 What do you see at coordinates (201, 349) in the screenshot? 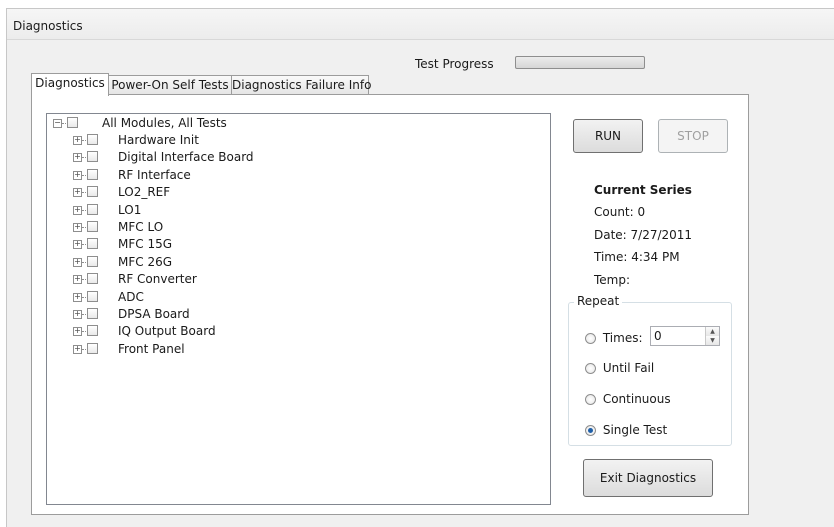
I see `tree-item-row: + Front Panel` at bounding box center [201, 349].